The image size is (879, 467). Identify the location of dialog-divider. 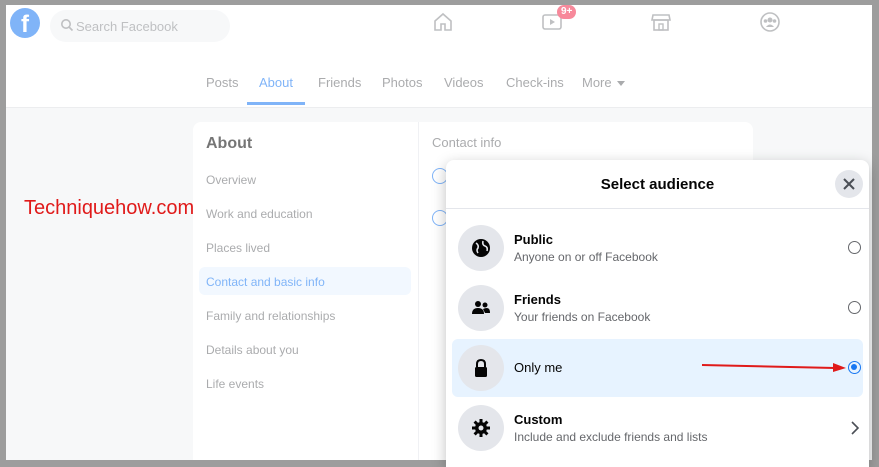
(657, 208).